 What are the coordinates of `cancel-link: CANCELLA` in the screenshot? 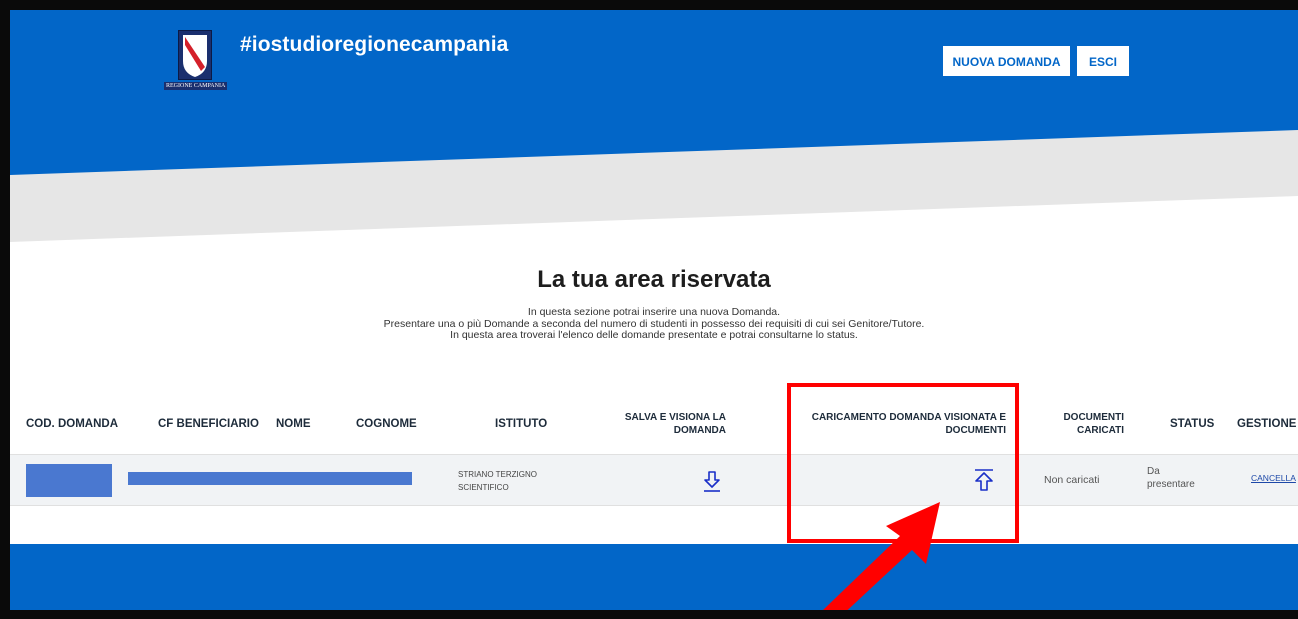 It's located at (1273, 478).